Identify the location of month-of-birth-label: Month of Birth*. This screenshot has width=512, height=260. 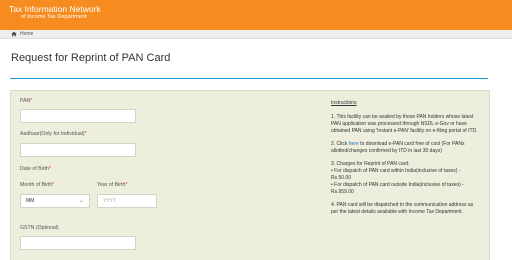
(37, 185).